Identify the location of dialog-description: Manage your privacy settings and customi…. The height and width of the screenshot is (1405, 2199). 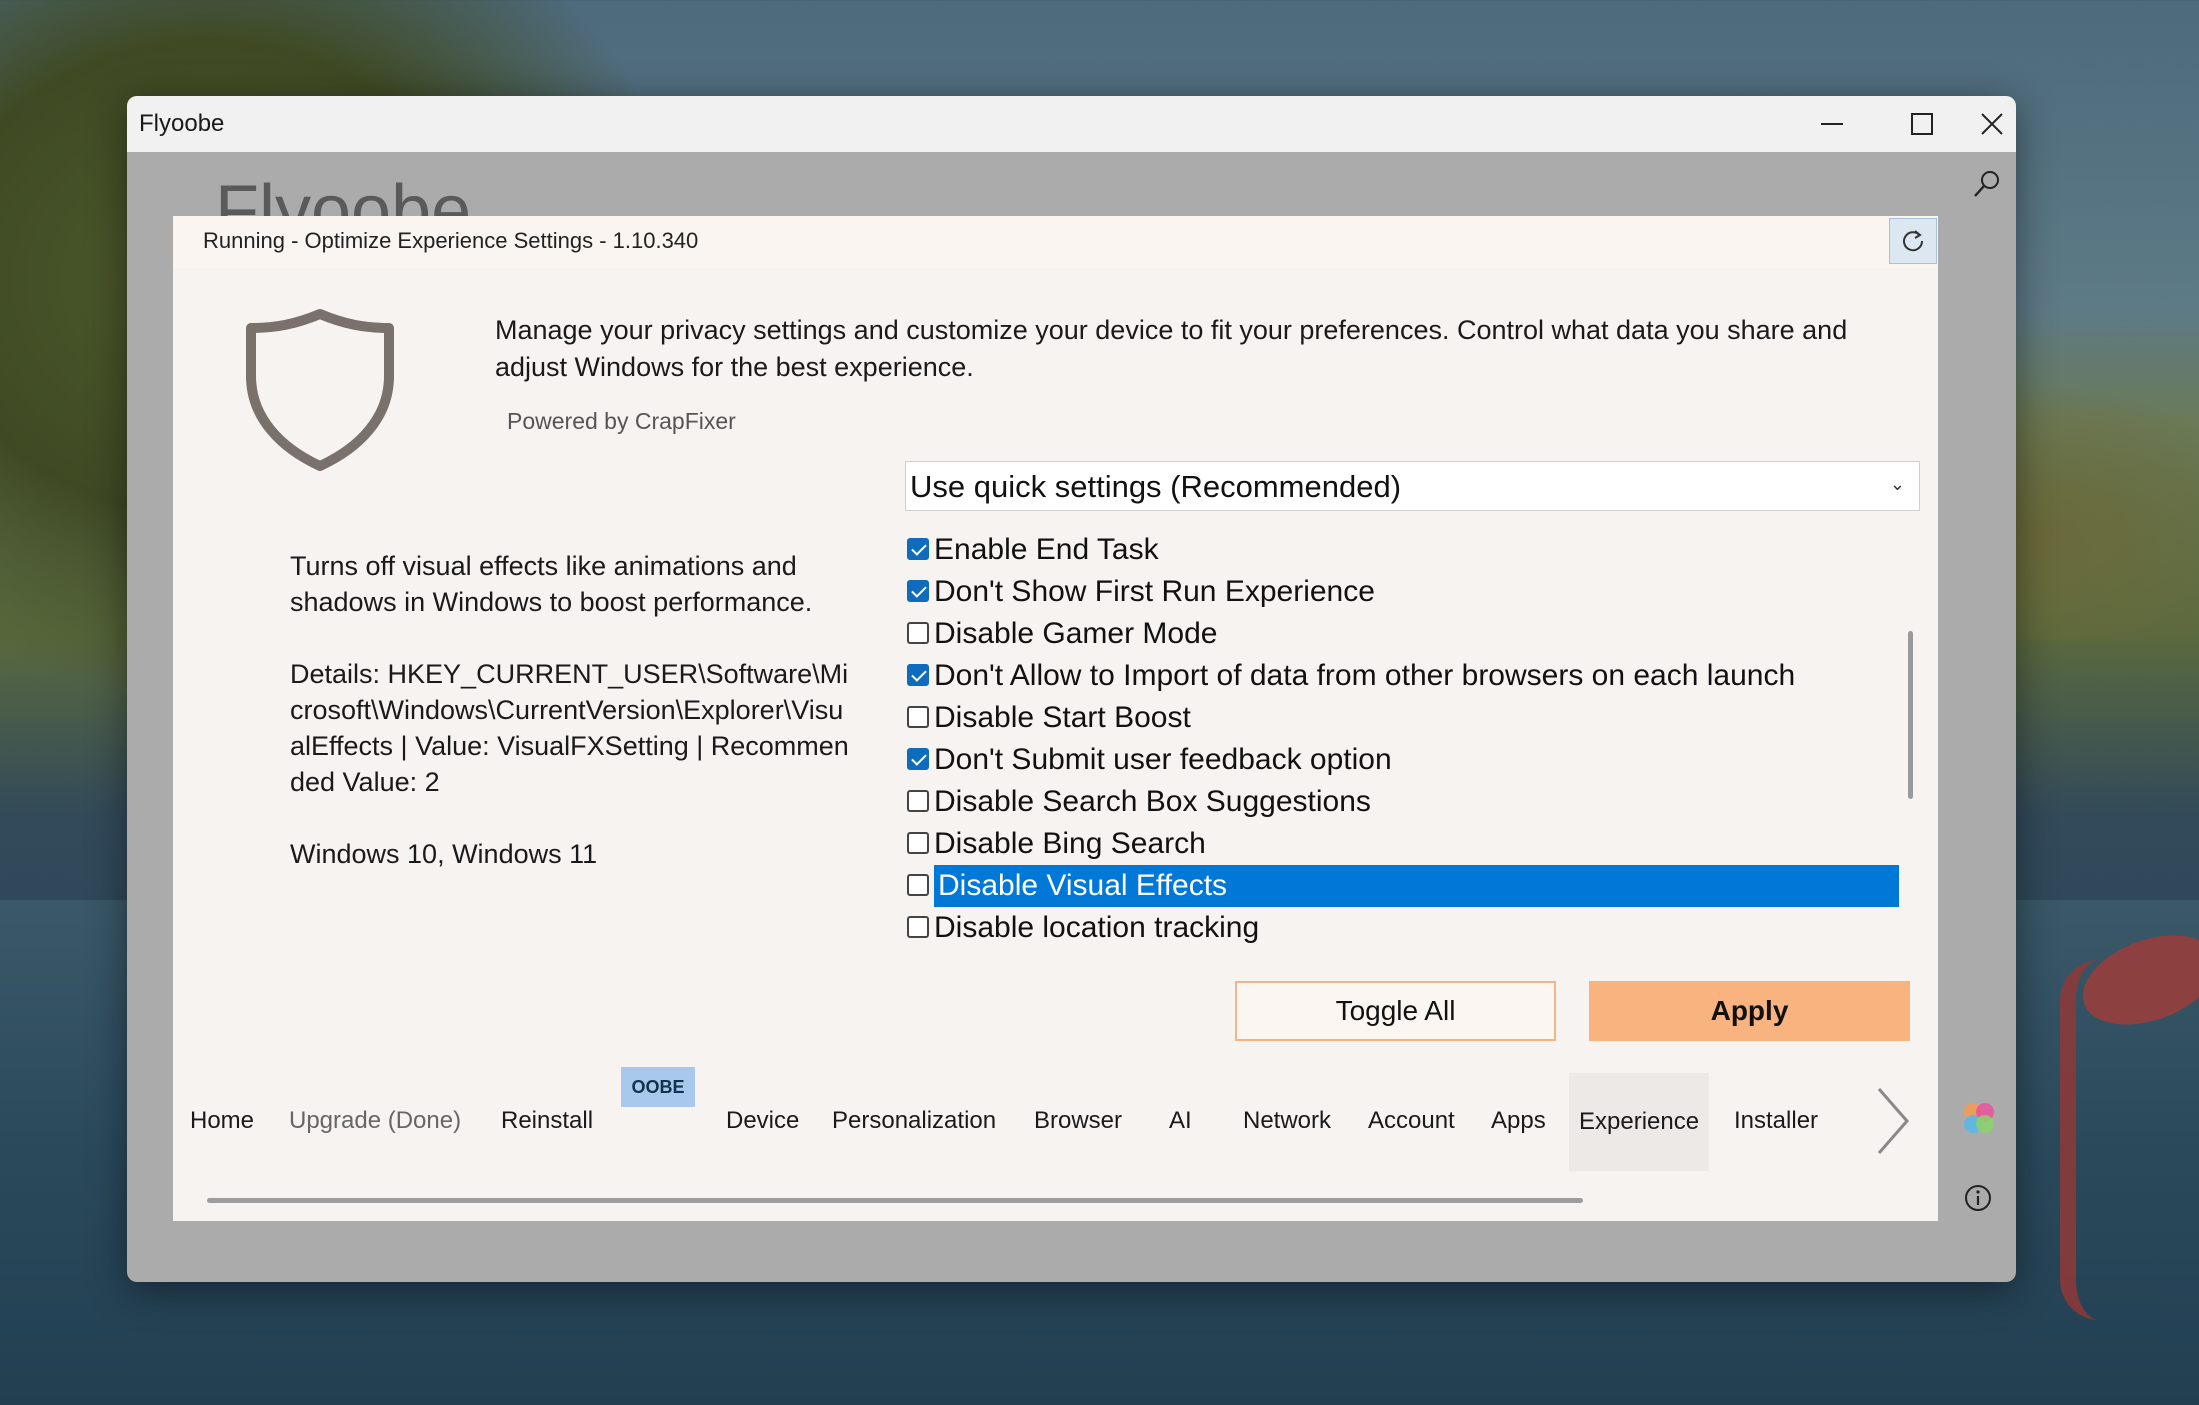
(1171, 348).